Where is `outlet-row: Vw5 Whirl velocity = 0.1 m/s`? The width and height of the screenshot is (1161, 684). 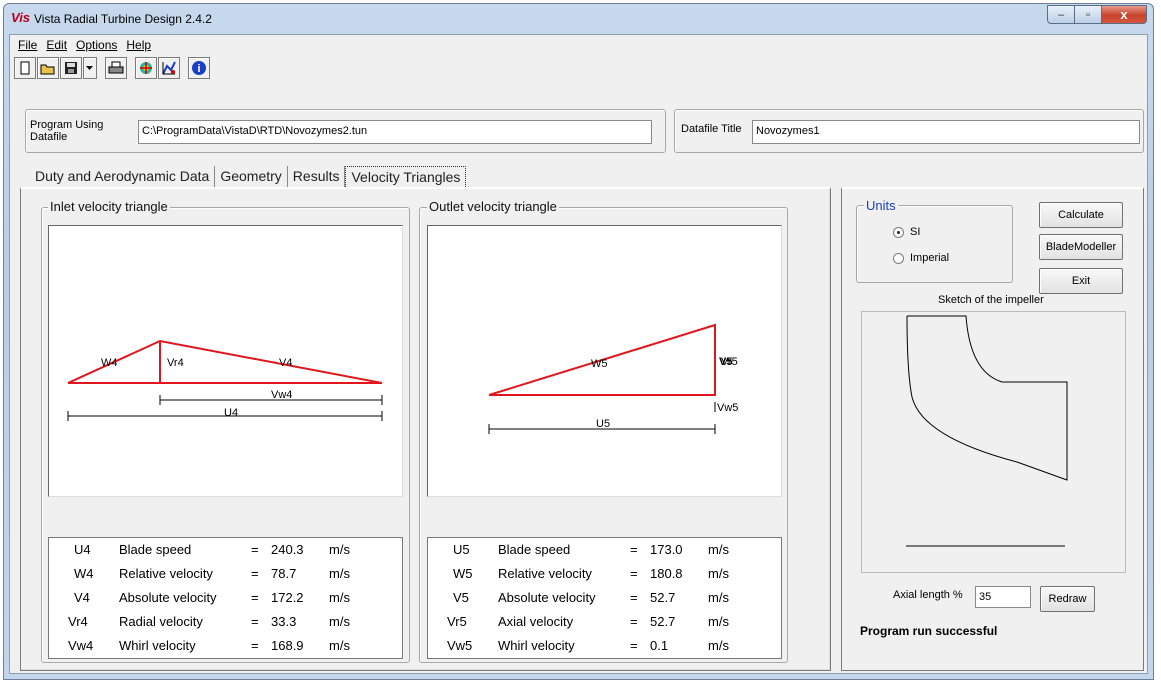 outlet-row: Vw5 Whirl velocity = 0.1 m/s is located at coordinates (604, 646).